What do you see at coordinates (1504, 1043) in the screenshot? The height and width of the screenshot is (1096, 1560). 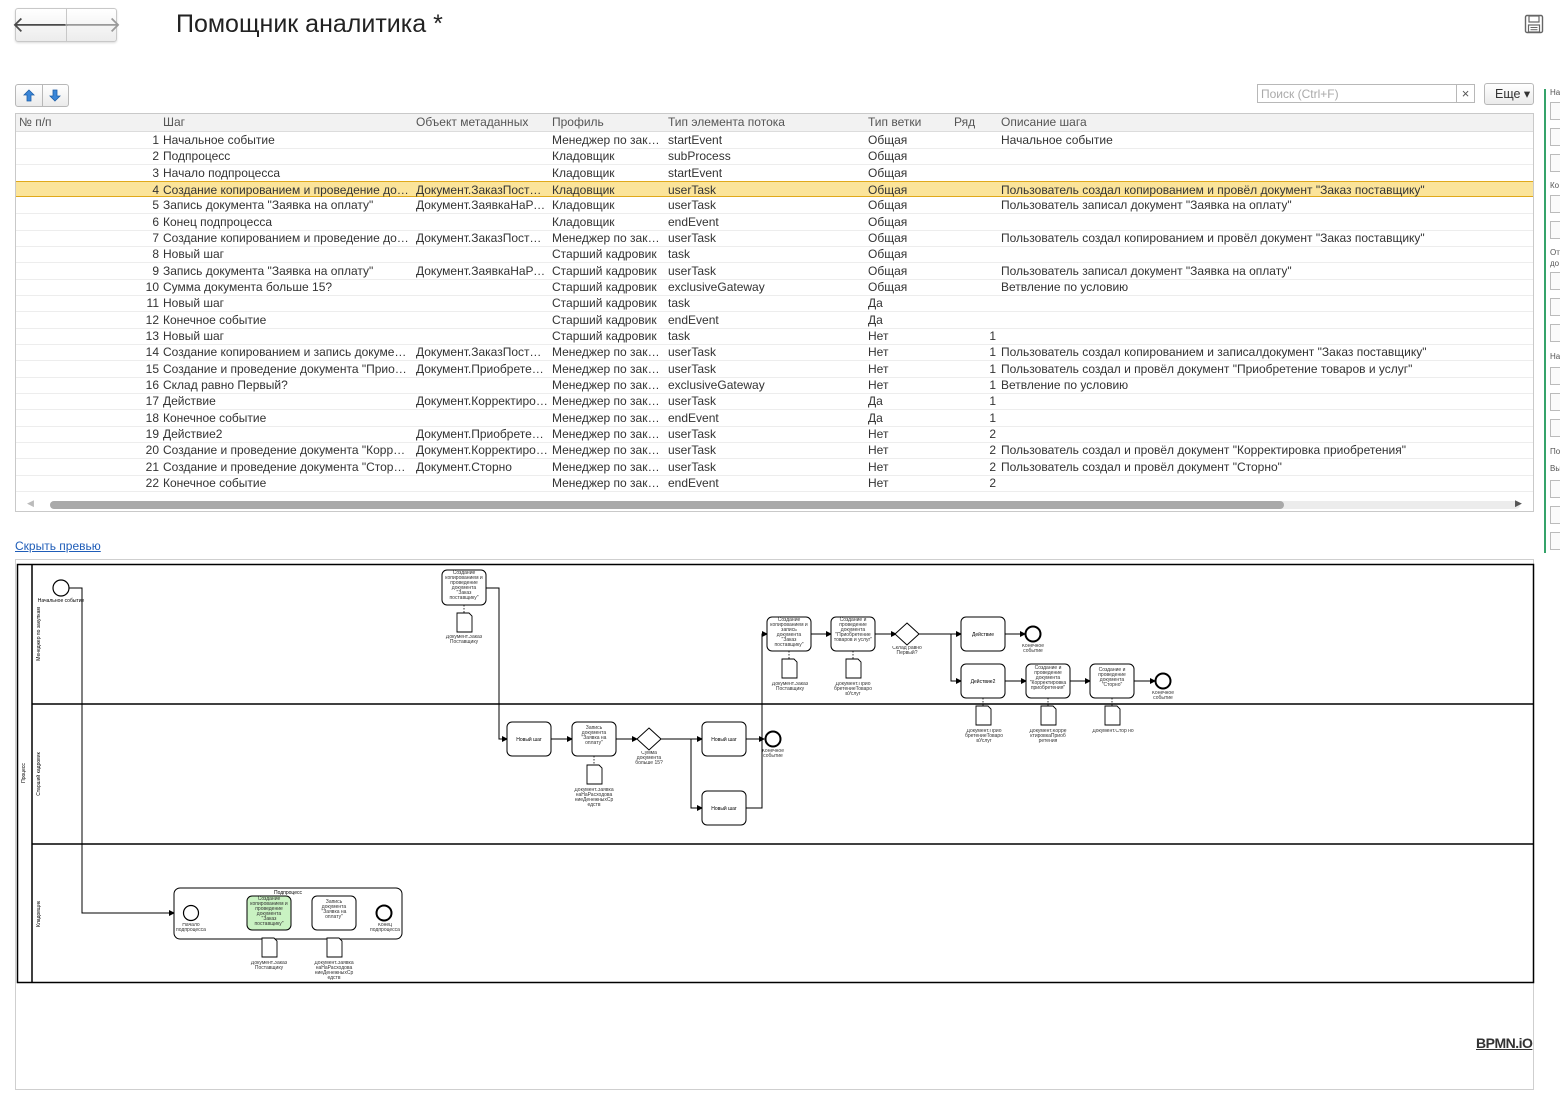 I see `bpmn-io-logo: BPMN.iO` at bounding box center [1504, 1043].